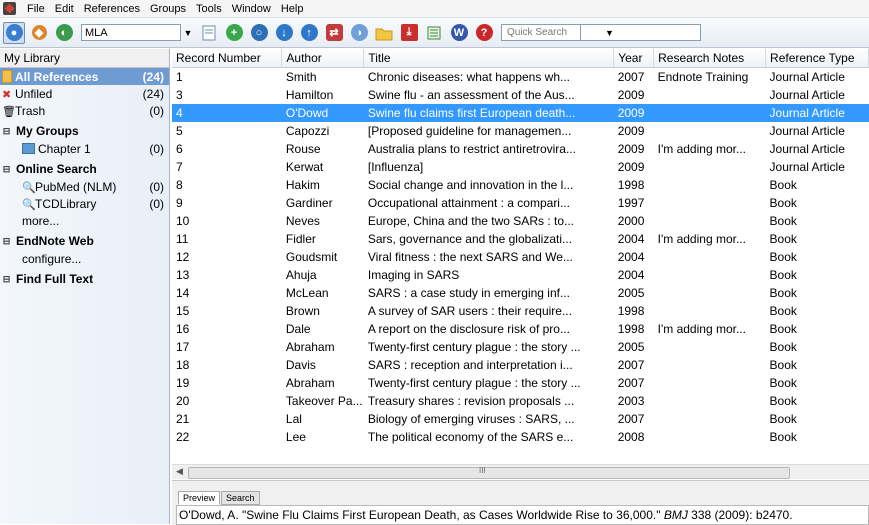 This screenshot has width=869, height=525. I want to click on cell-author: Lee, so click(295, 437).